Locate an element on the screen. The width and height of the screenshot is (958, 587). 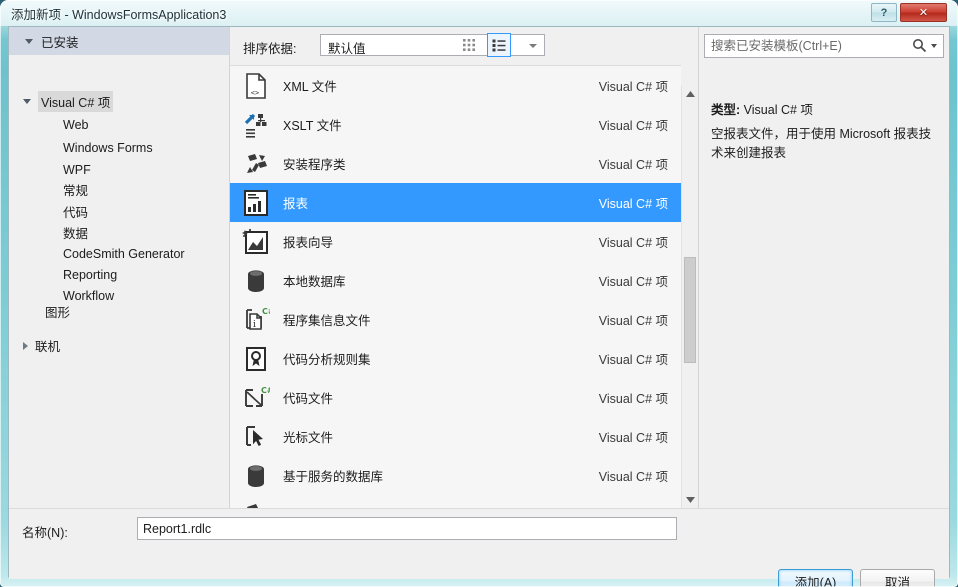
tree-node-data: 数据 is located at coordinates (75, 232).